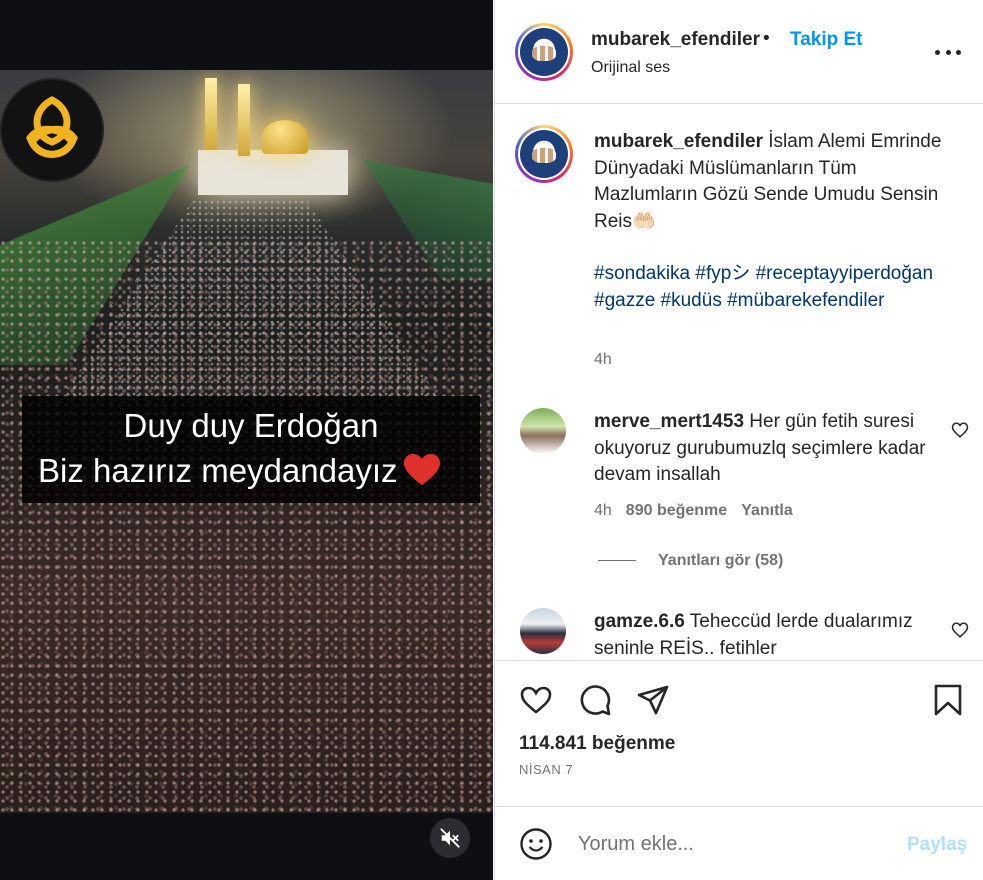  I want to click on save-icon, so click(948, 700).